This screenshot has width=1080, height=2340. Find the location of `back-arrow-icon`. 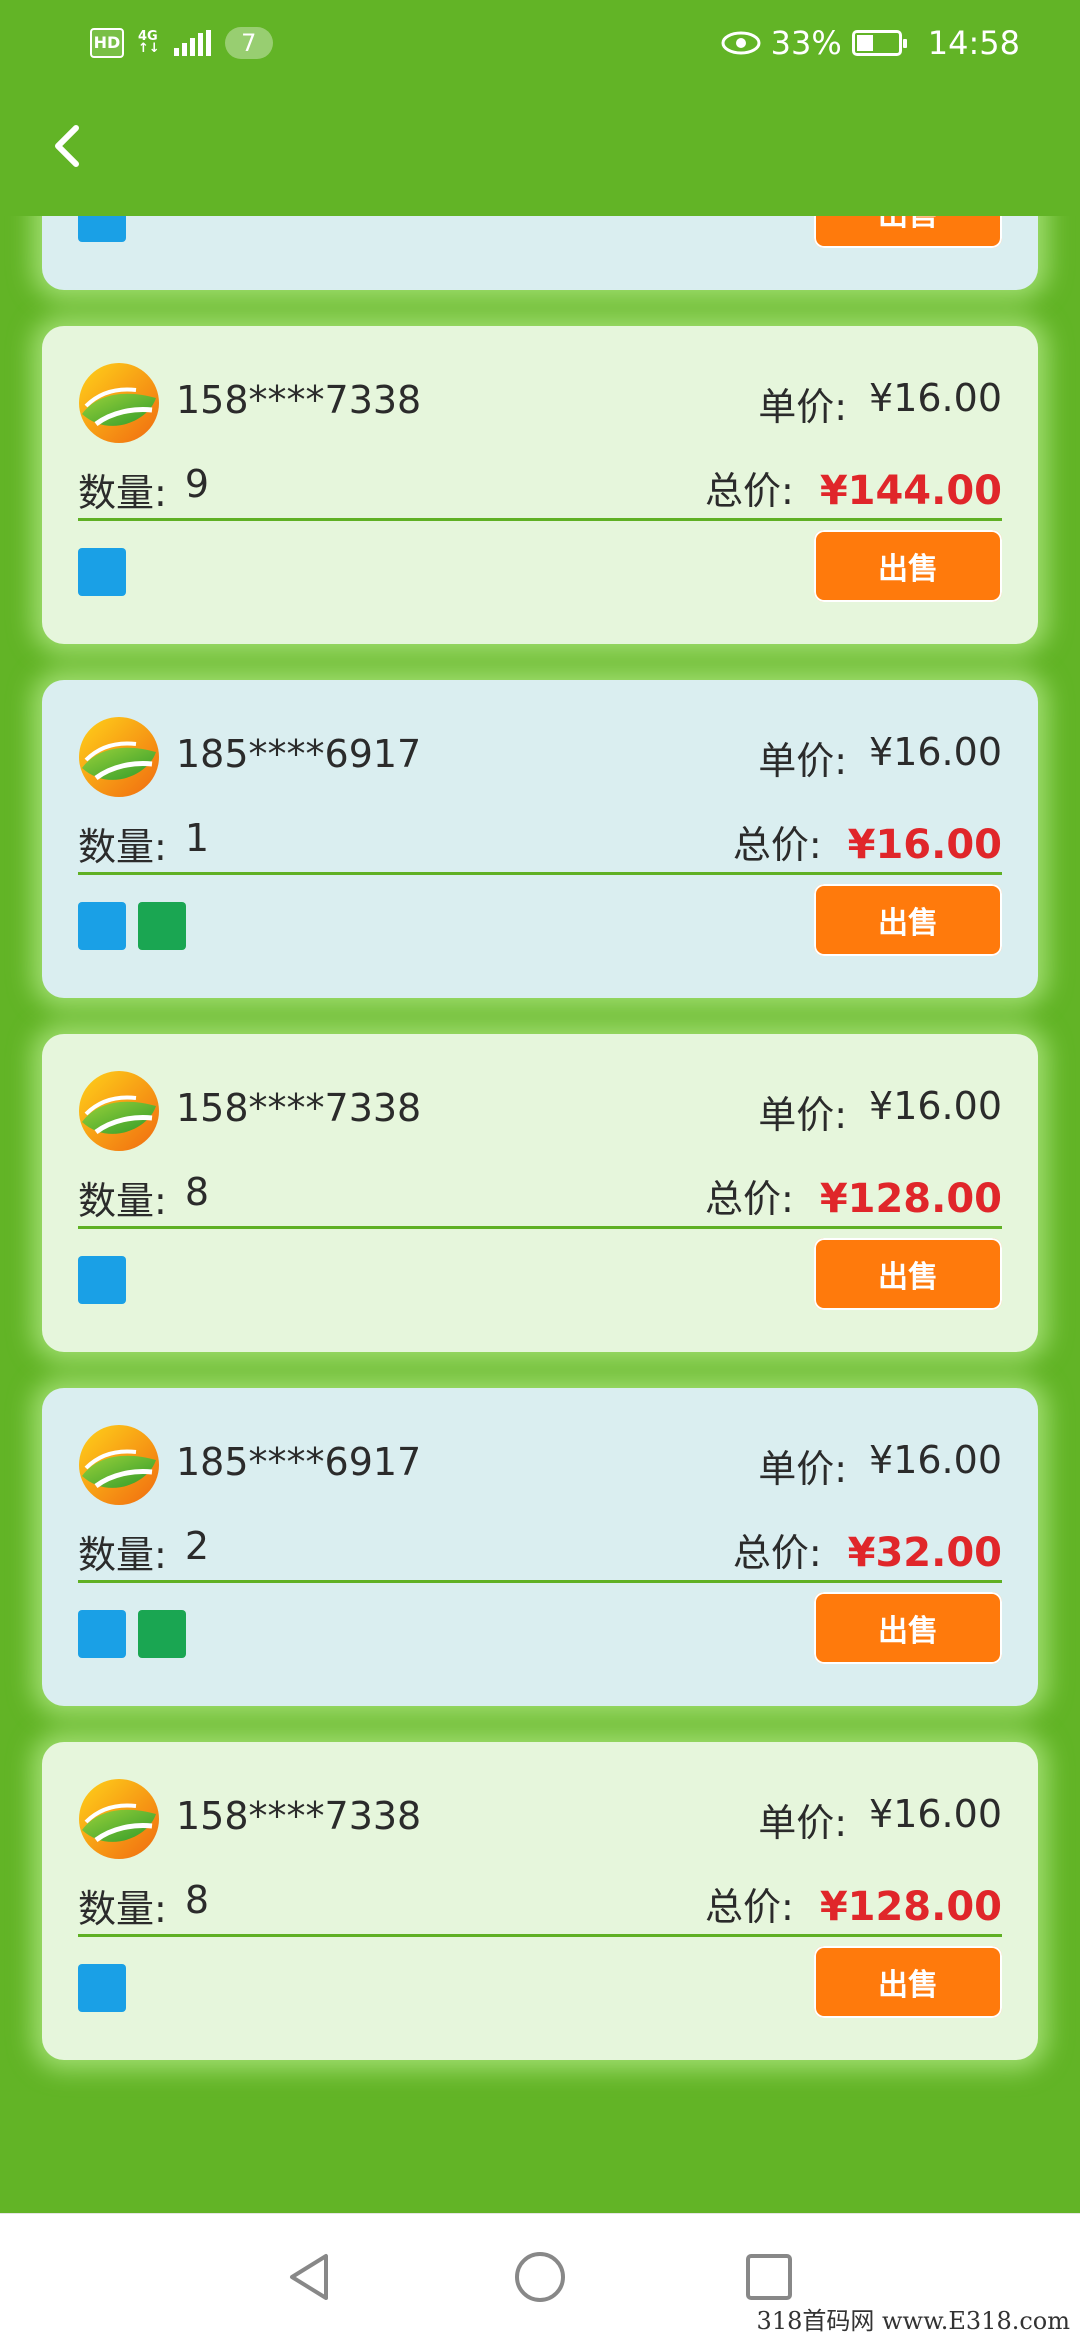

back-arrow-icon is located at coordinates (67, 146).